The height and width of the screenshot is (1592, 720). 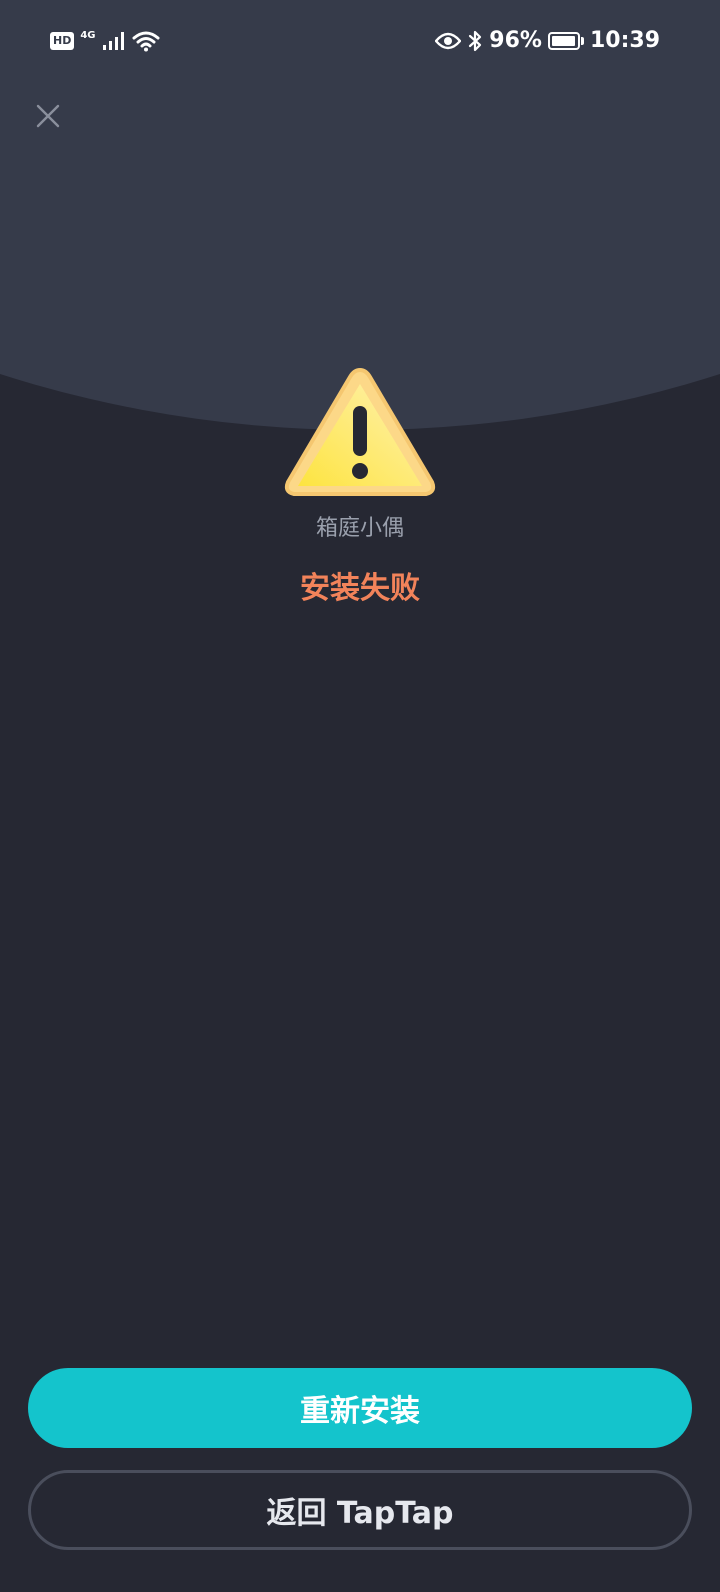 I want to click on back-to-taptap-button: 返回 TapTap, so click(x=360, y=1510).